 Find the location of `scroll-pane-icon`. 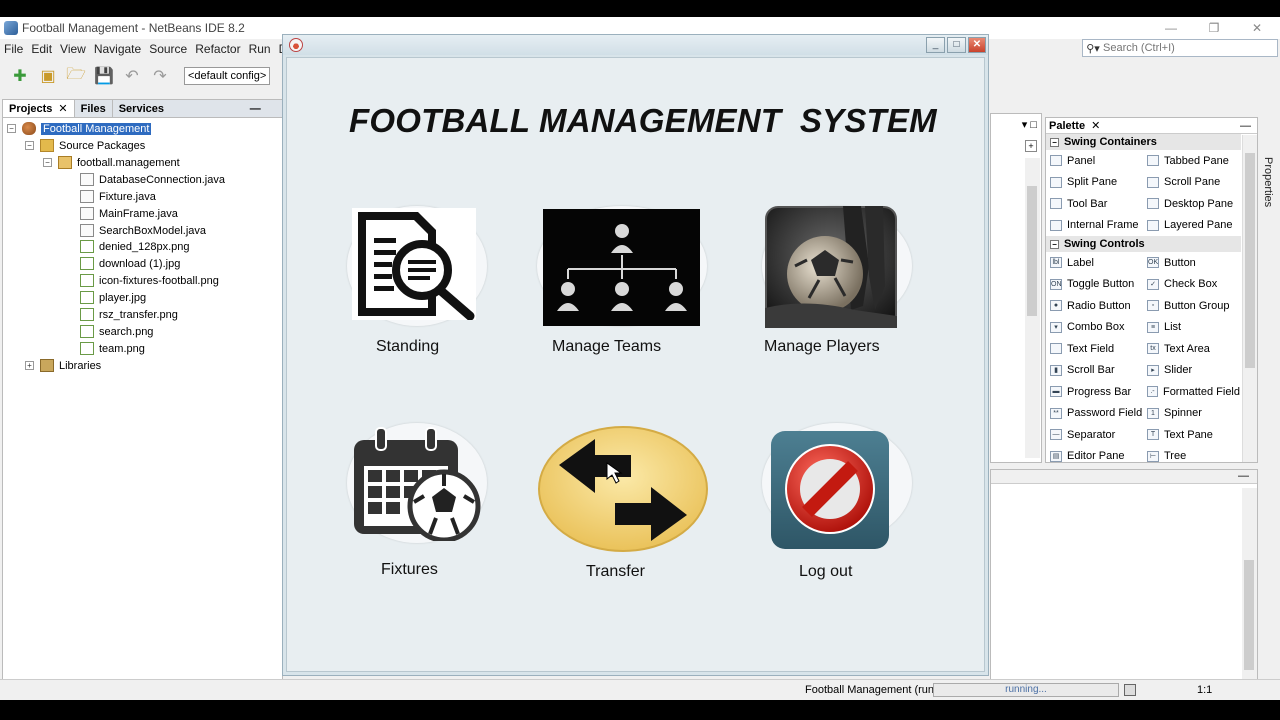

scroll-pane-icon is located at coordinates (1153, 182).